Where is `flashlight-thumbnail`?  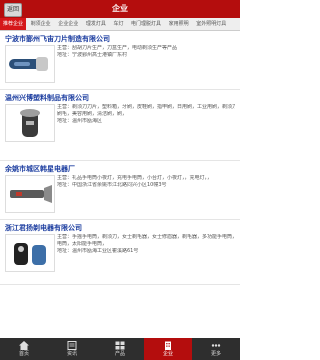
flashlight-thumbnail is located at coordinates (30, 194).